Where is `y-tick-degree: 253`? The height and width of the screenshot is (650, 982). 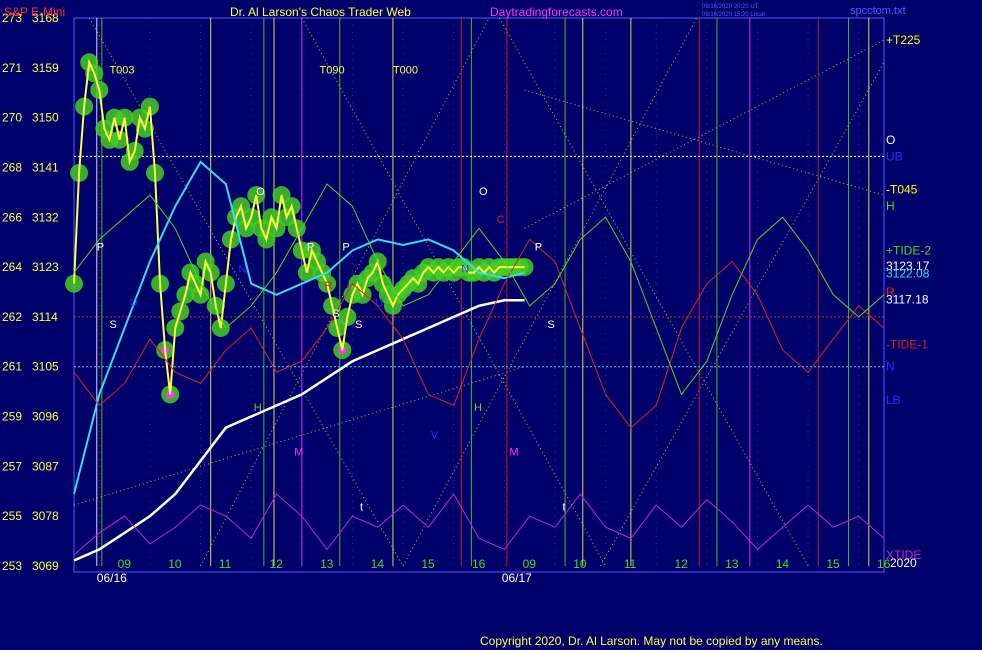 y-tick-degree: 253 is located at coordinates (12, 566).